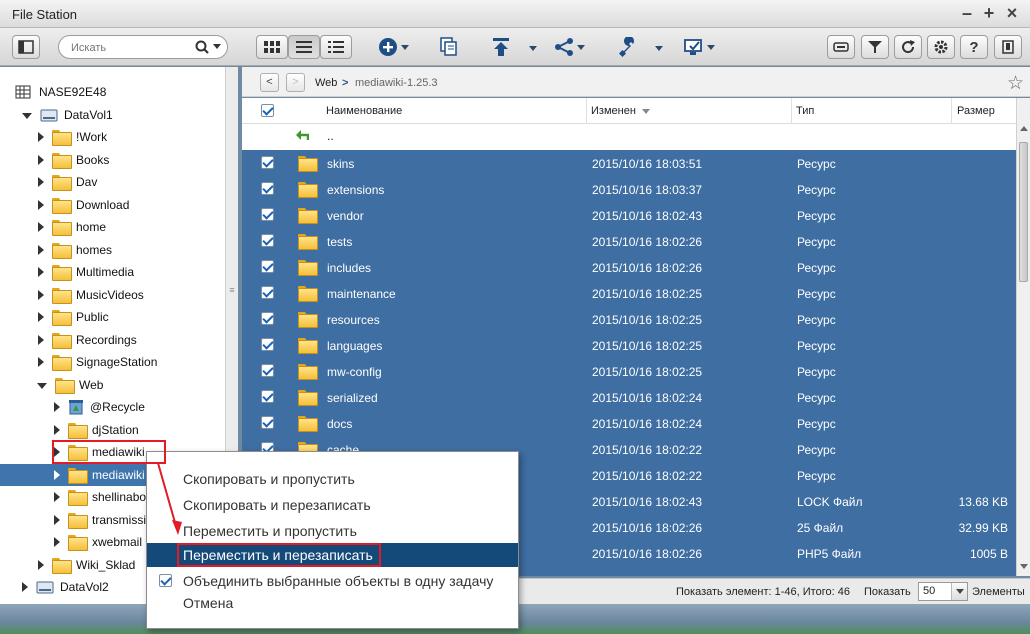 This screenshot has height=634, width=1030. What do you see at coordinates (165, 580) in the screenshot?
I see `merge-task-checkbox` at bounding box center [165, 580].